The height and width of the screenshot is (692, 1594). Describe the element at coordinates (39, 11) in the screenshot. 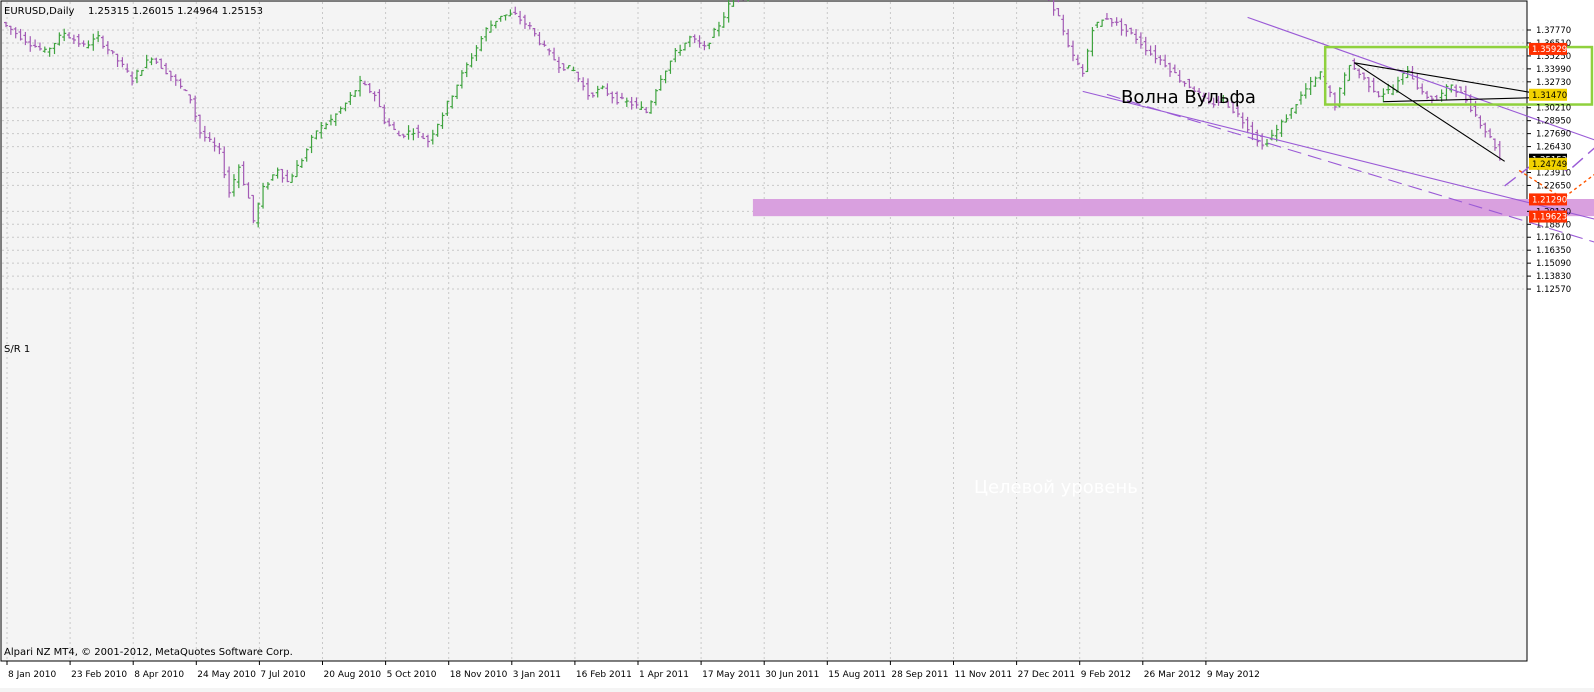

I see `symbol-title: EURUSD,Daily` at that location.